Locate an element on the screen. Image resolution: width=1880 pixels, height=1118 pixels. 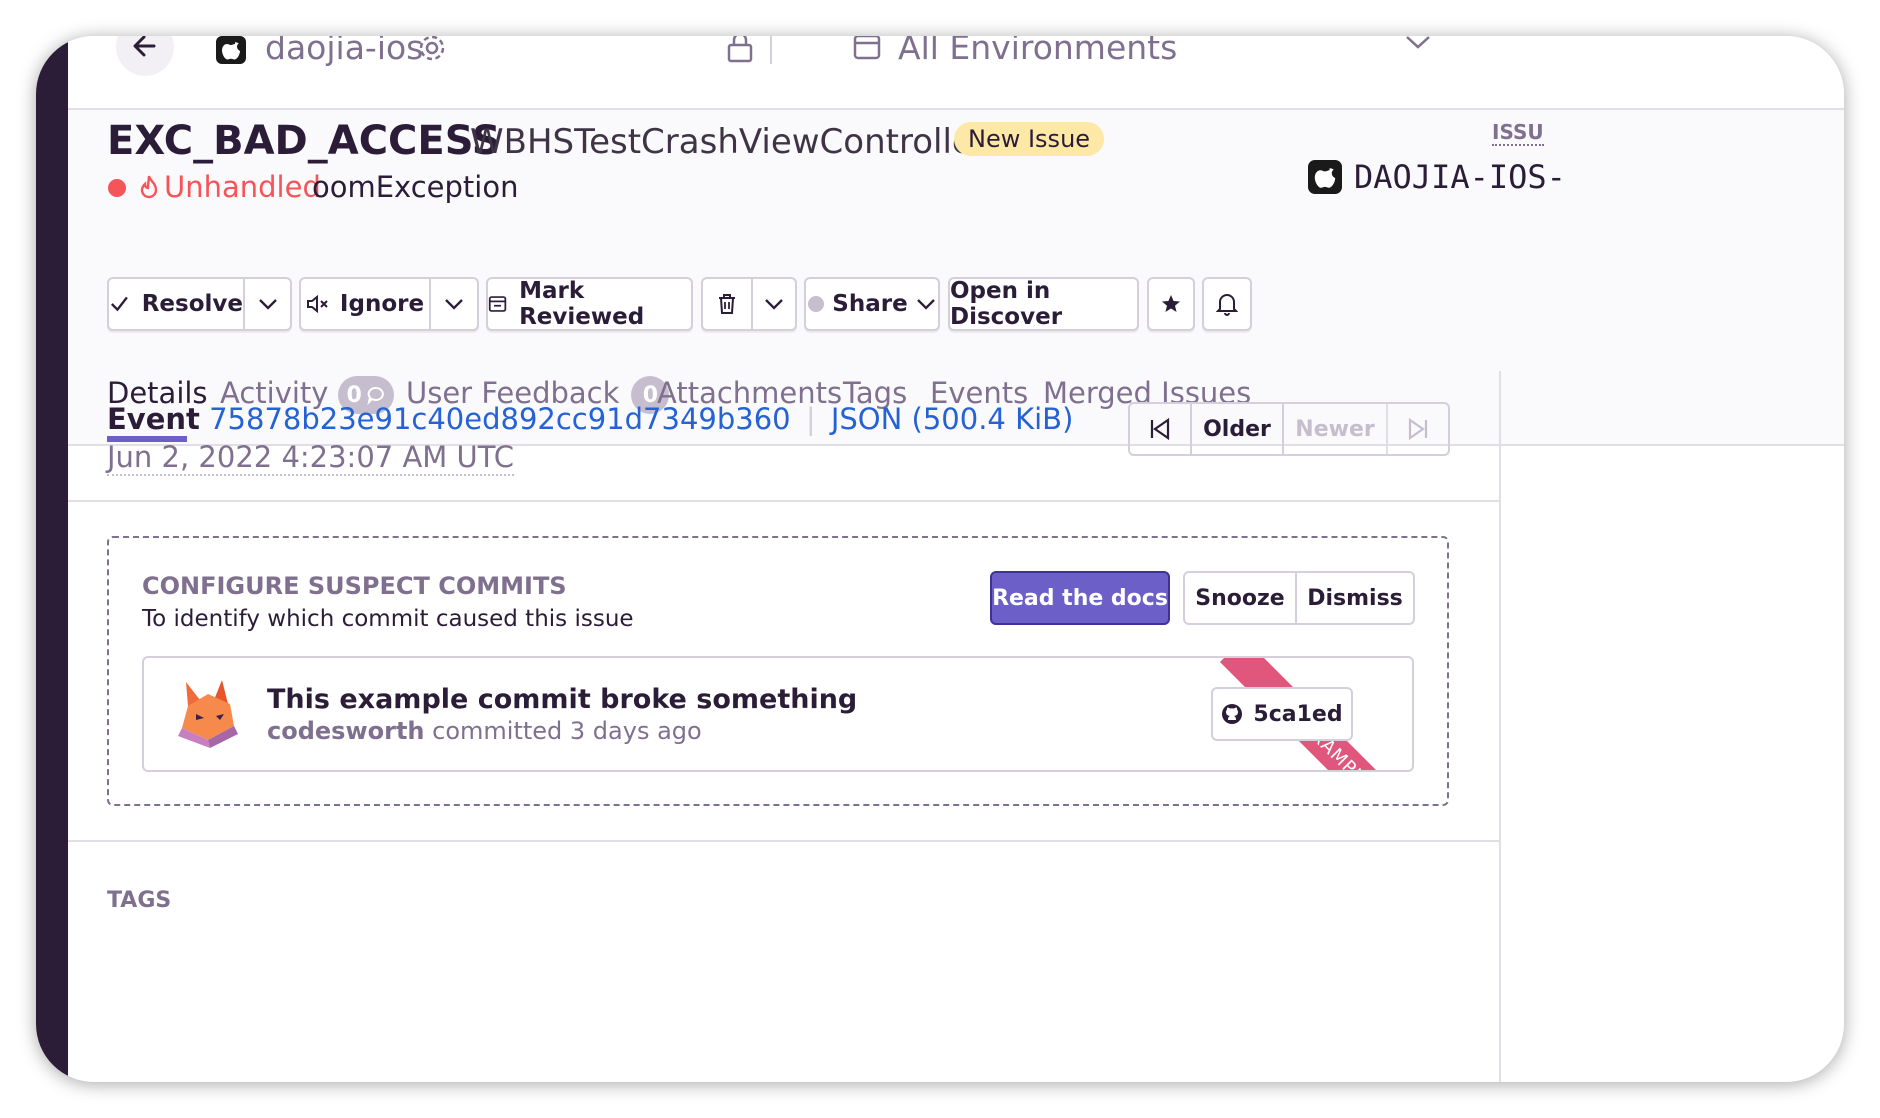
github-icon is located at coordinates (1232, 714).